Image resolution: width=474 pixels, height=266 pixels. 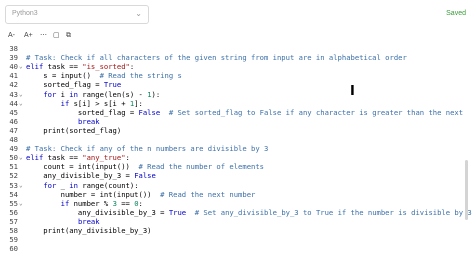 What do you see at coordinates (91, 185) in the screenshot?
I see `code-text: for _ in range(count):` at bounding box center [91, 185].